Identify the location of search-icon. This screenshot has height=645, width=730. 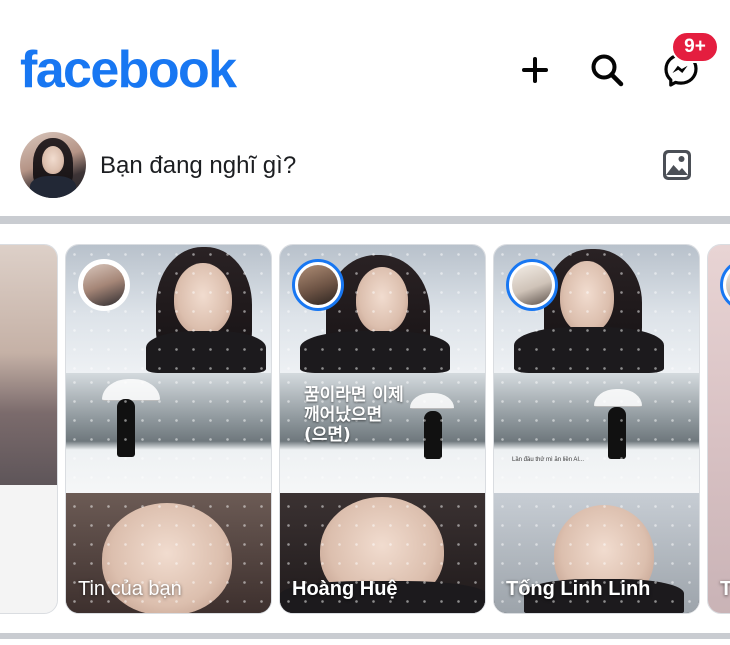
(607, 70).